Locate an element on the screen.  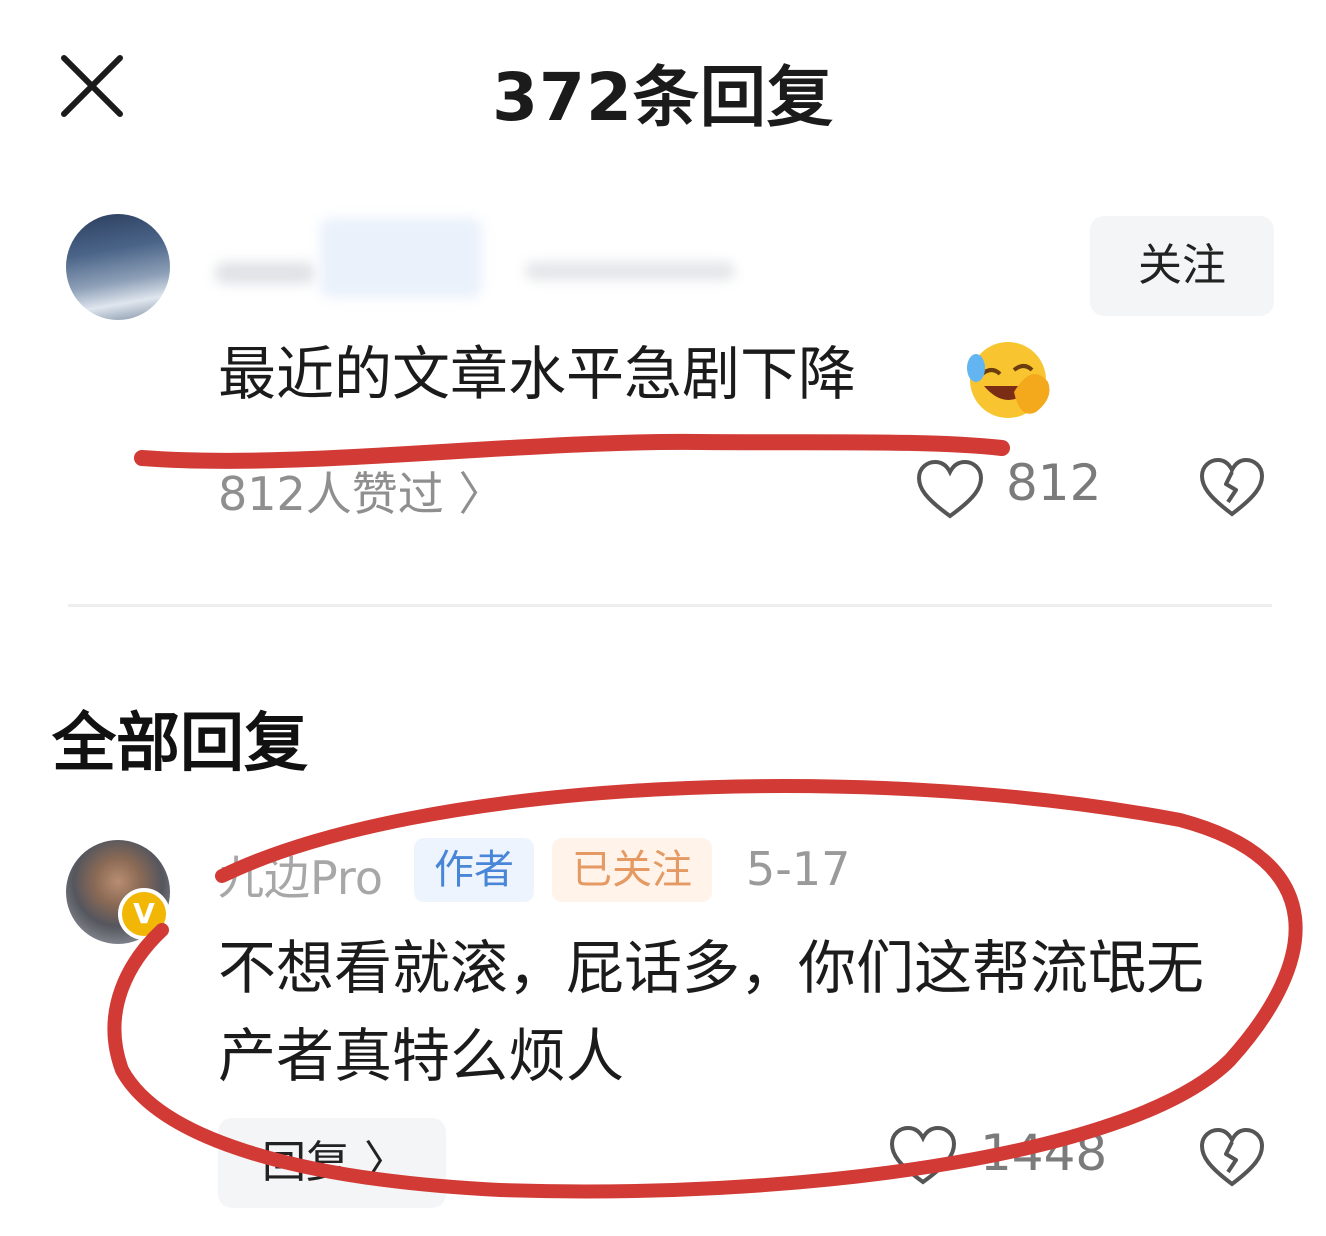
reply-text: 不想看就滚，屁话多，你们这帮流氓无产者真特么烦人 is located at coordinates (711, 1012).